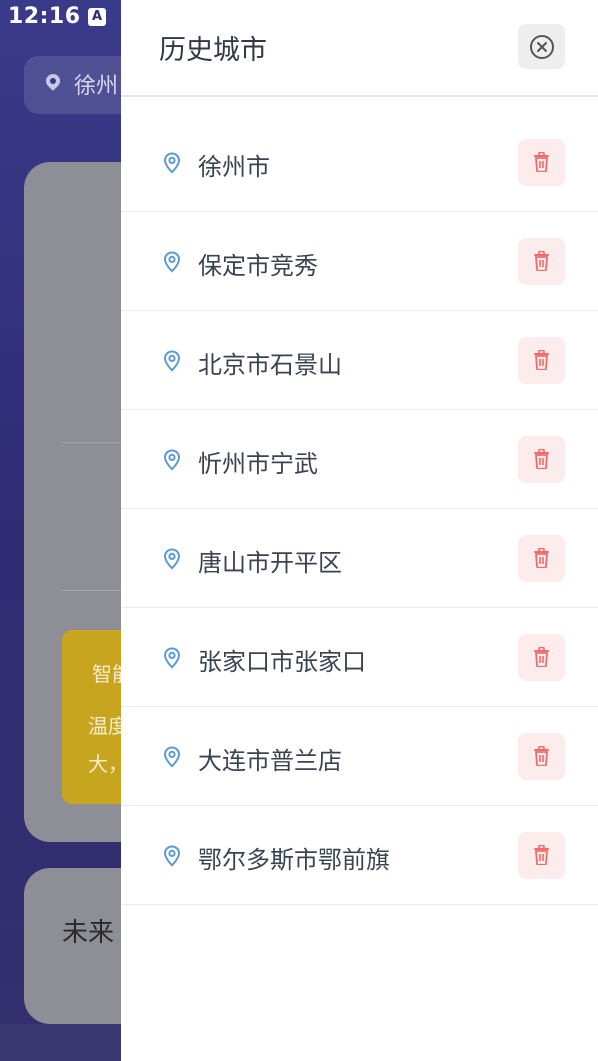  What do you see at coordinates (359, 48) in the screenshot?
I see `drawer-header: 历史城市` at bounding box center [359, 48].